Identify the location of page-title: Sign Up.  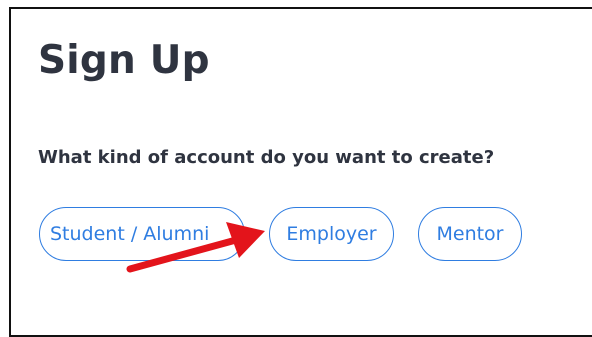
(124, 60).